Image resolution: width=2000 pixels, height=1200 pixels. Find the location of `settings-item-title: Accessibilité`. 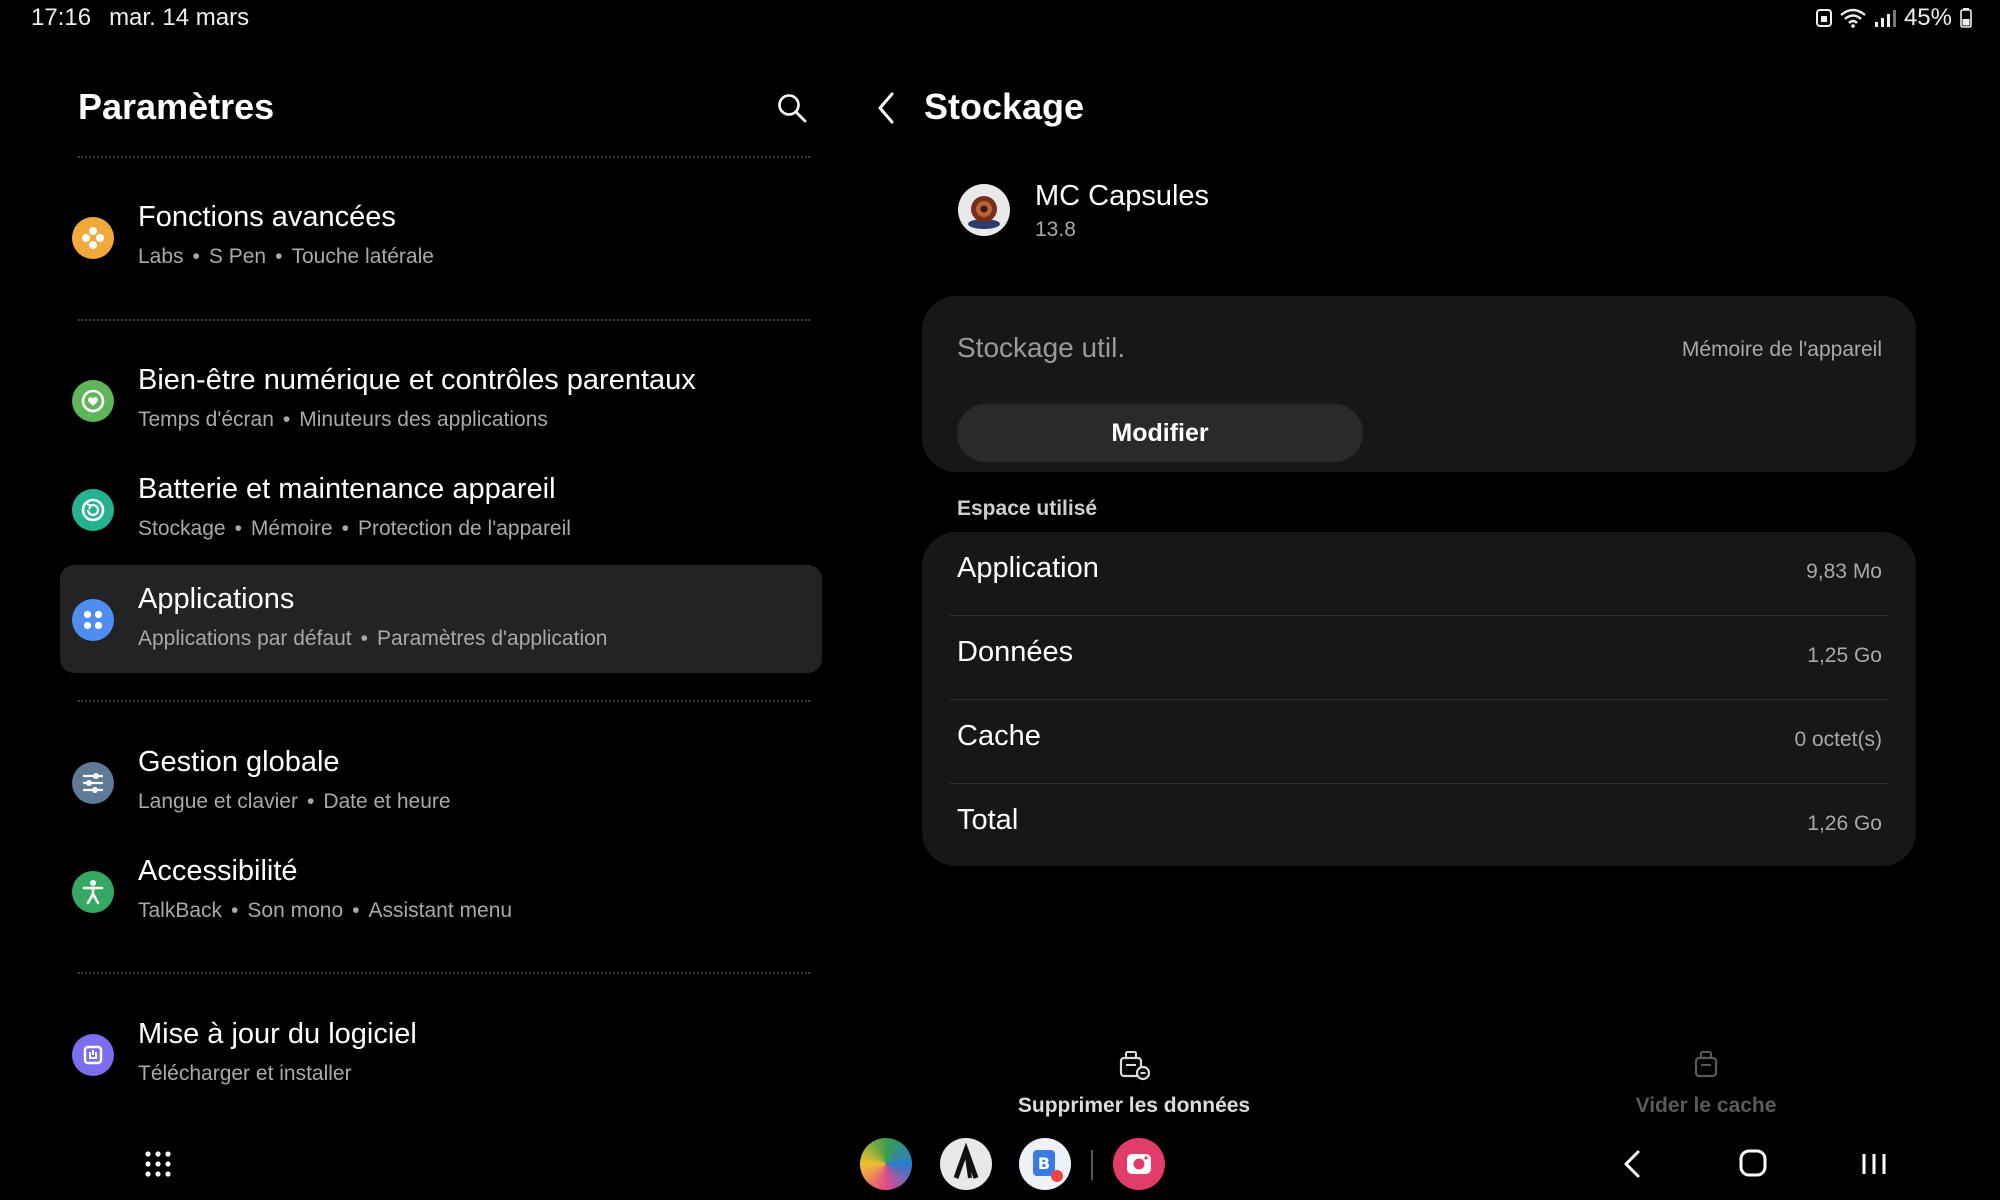

settings-item-title: Accessibilité is located at coordinates (218, 871).